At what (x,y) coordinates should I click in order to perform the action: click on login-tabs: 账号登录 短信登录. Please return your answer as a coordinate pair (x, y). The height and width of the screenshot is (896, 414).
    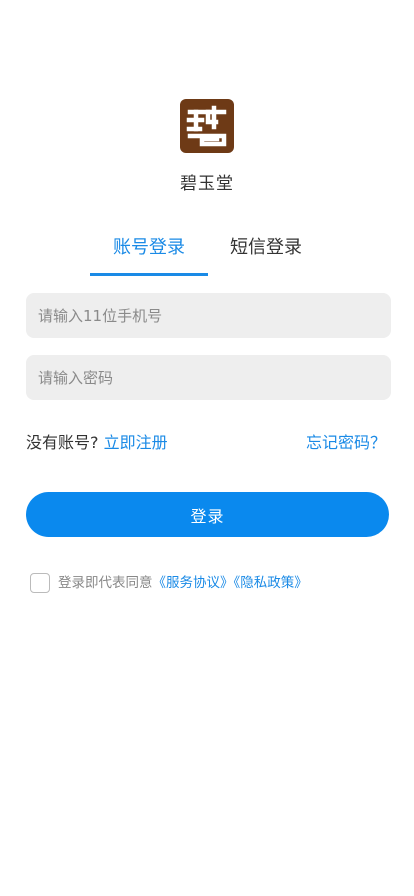
    Looking at the image, I should click on (207, 254).